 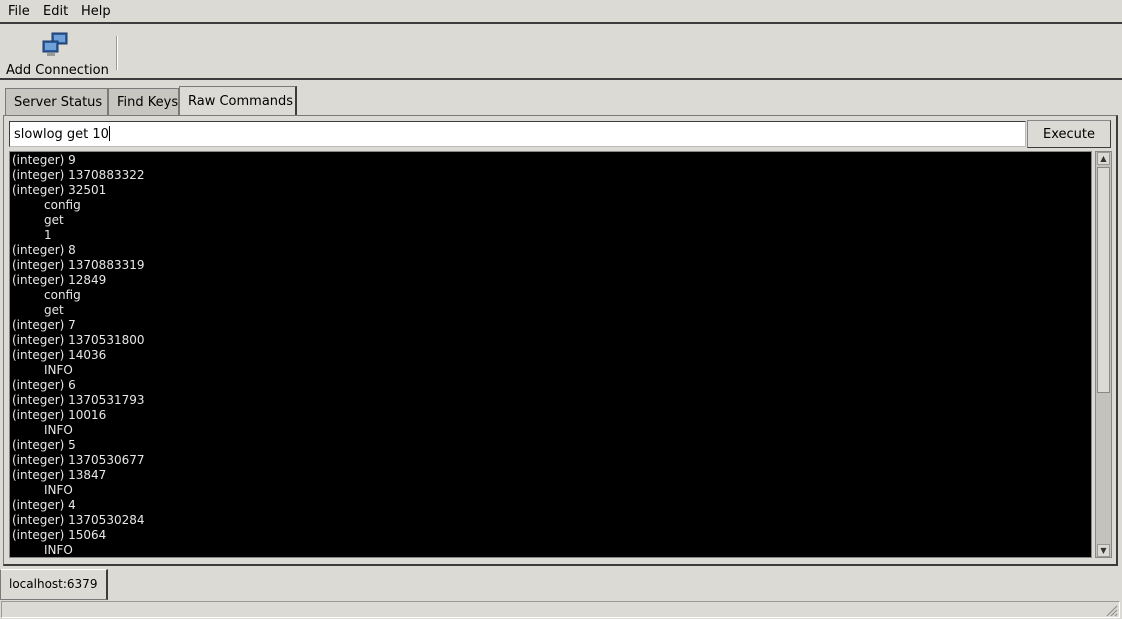 What do you see at coordinates (44, 325) in the screenshot?
I see `output-line: (integer) 7` at bounding box center [44, 325].